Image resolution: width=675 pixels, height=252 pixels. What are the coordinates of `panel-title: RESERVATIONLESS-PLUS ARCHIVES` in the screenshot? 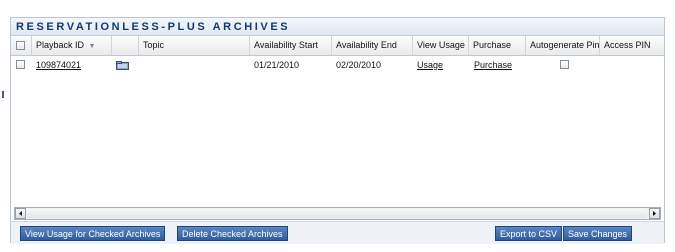 It's located at (153, 27).